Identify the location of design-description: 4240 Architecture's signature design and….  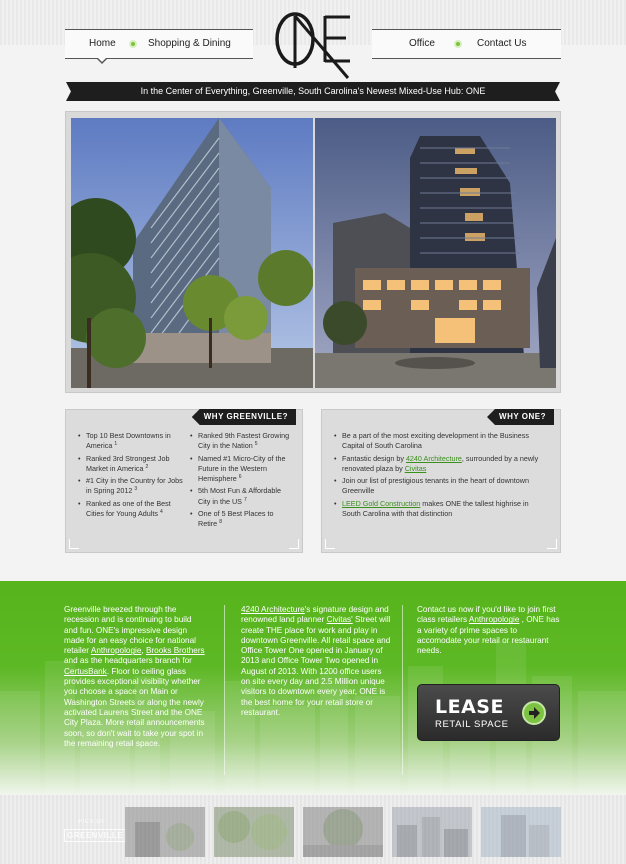
(316, 661).